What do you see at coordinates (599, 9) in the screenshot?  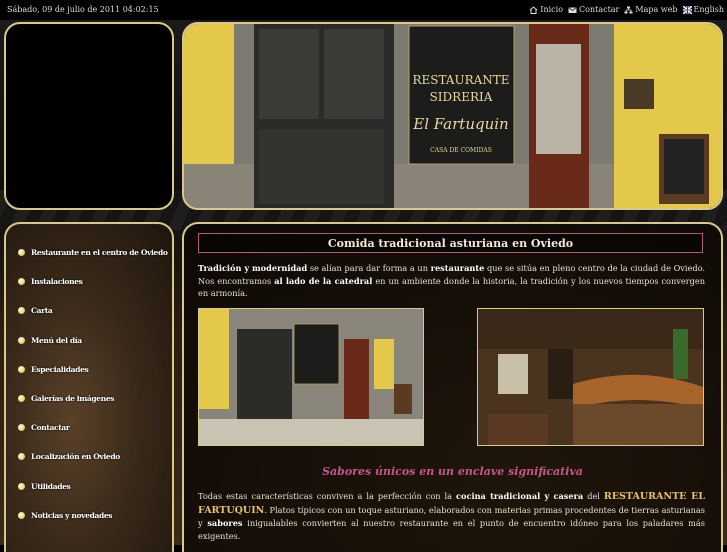 I see `nav-contact-label: Contactar` at bounding box center [599, 9].